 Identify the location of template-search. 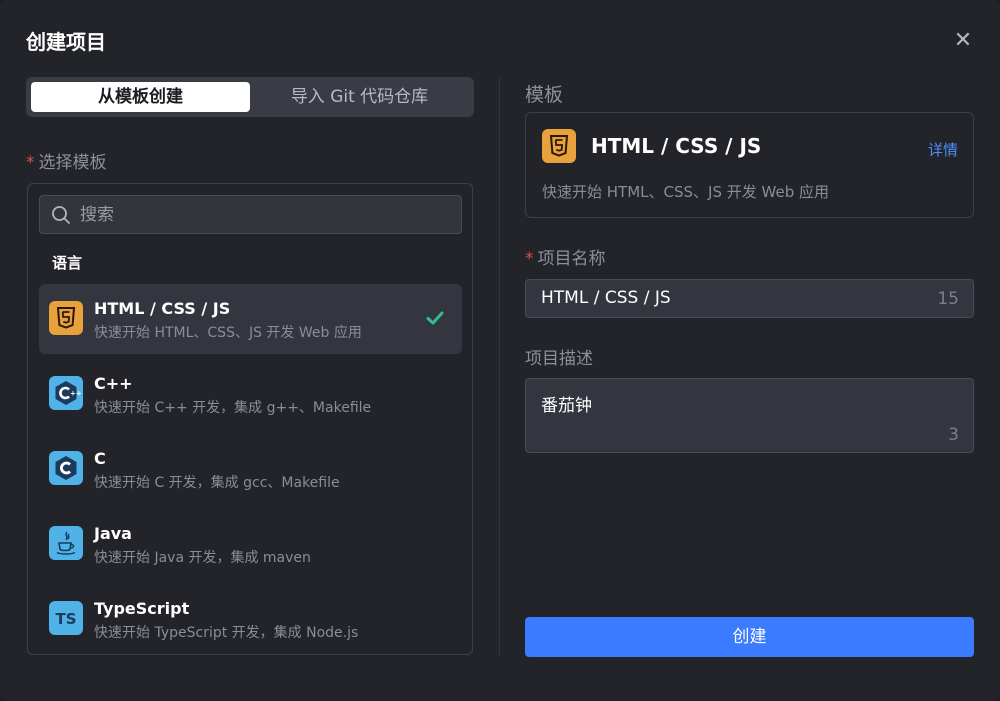
(250, 214).